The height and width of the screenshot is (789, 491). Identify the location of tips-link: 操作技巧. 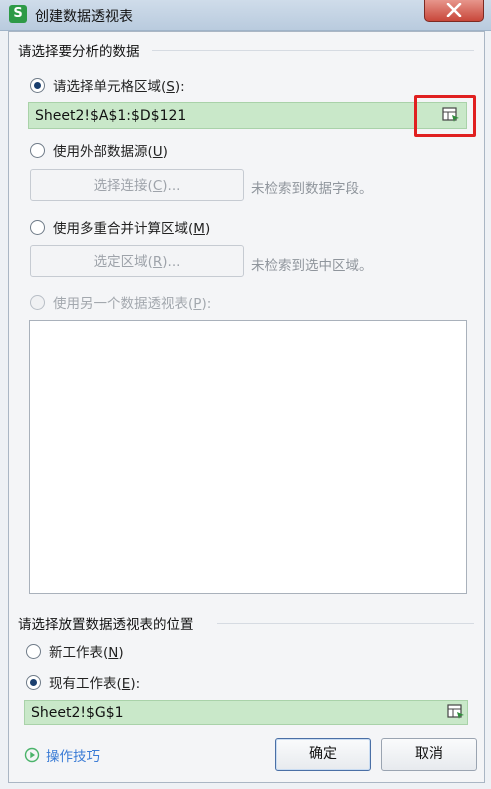
(62, 755).